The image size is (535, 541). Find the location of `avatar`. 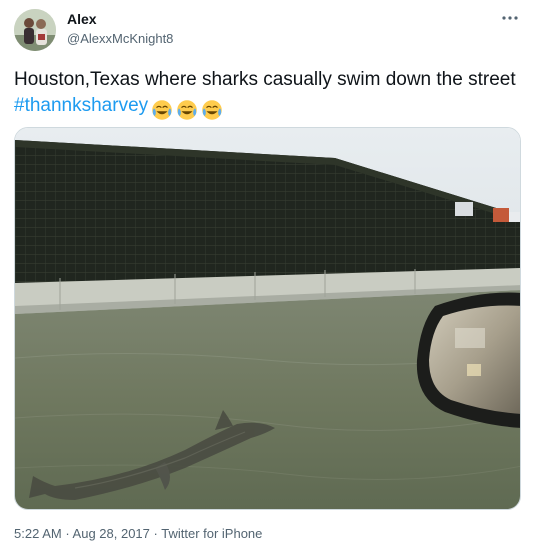

avatar is located at coordinates (35, 30).